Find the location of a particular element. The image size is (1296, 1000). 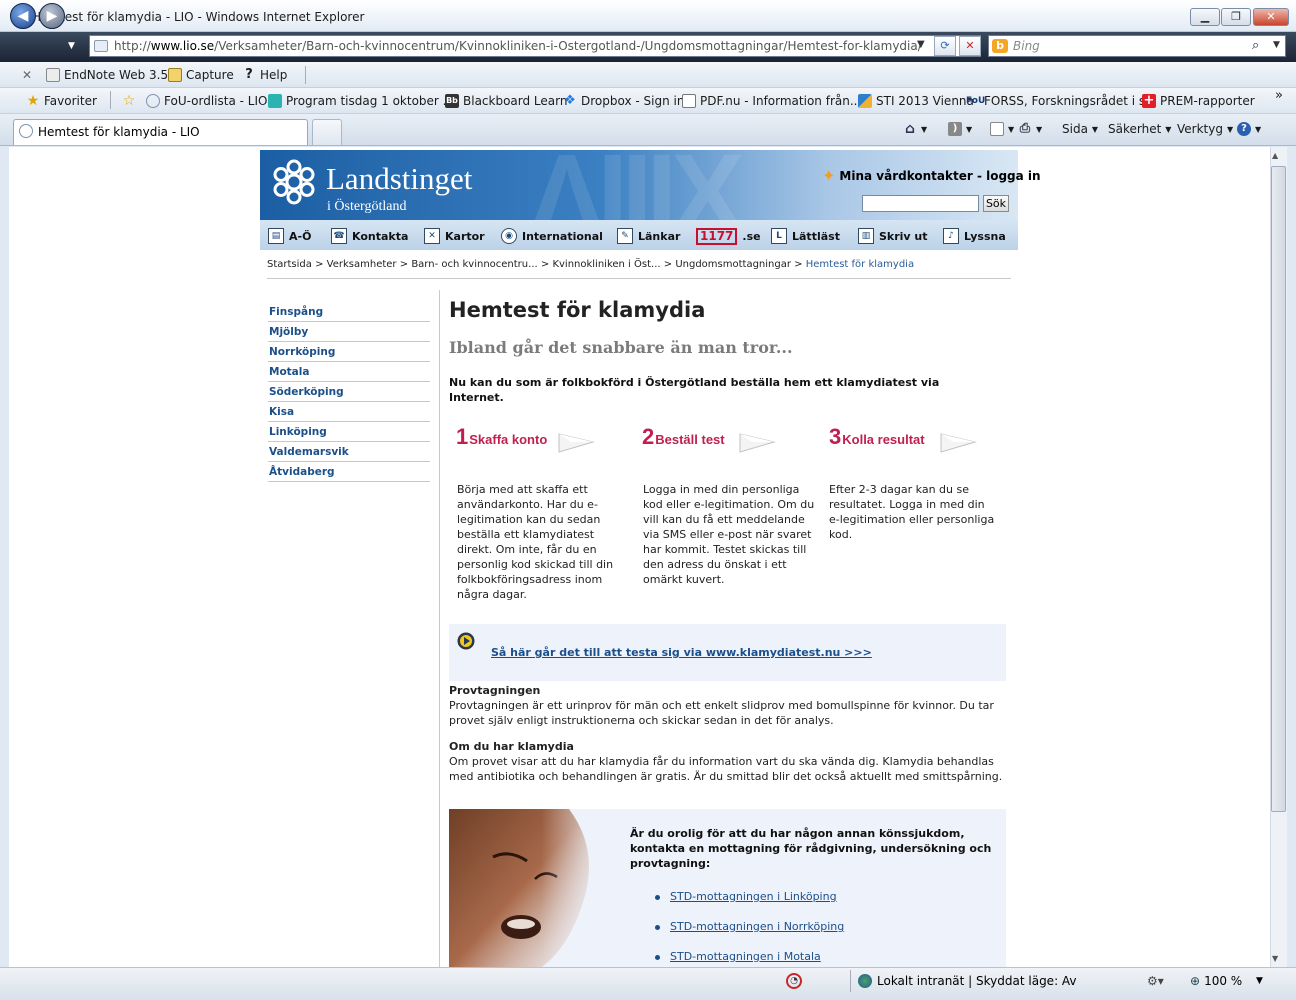

link-icon: ✎ is located at coordinates (625, 236).